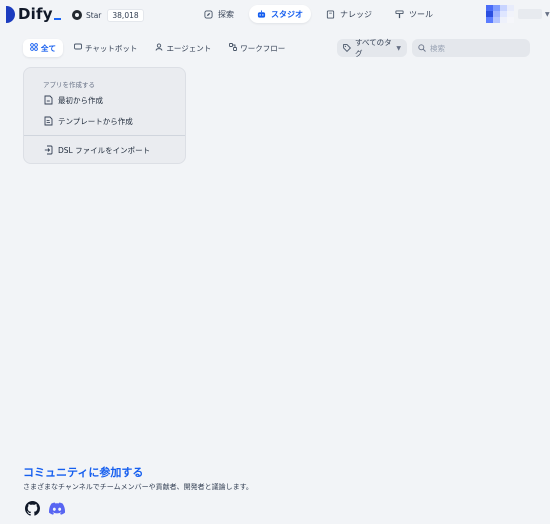  I want to click on search-icon, so click(422, 48).